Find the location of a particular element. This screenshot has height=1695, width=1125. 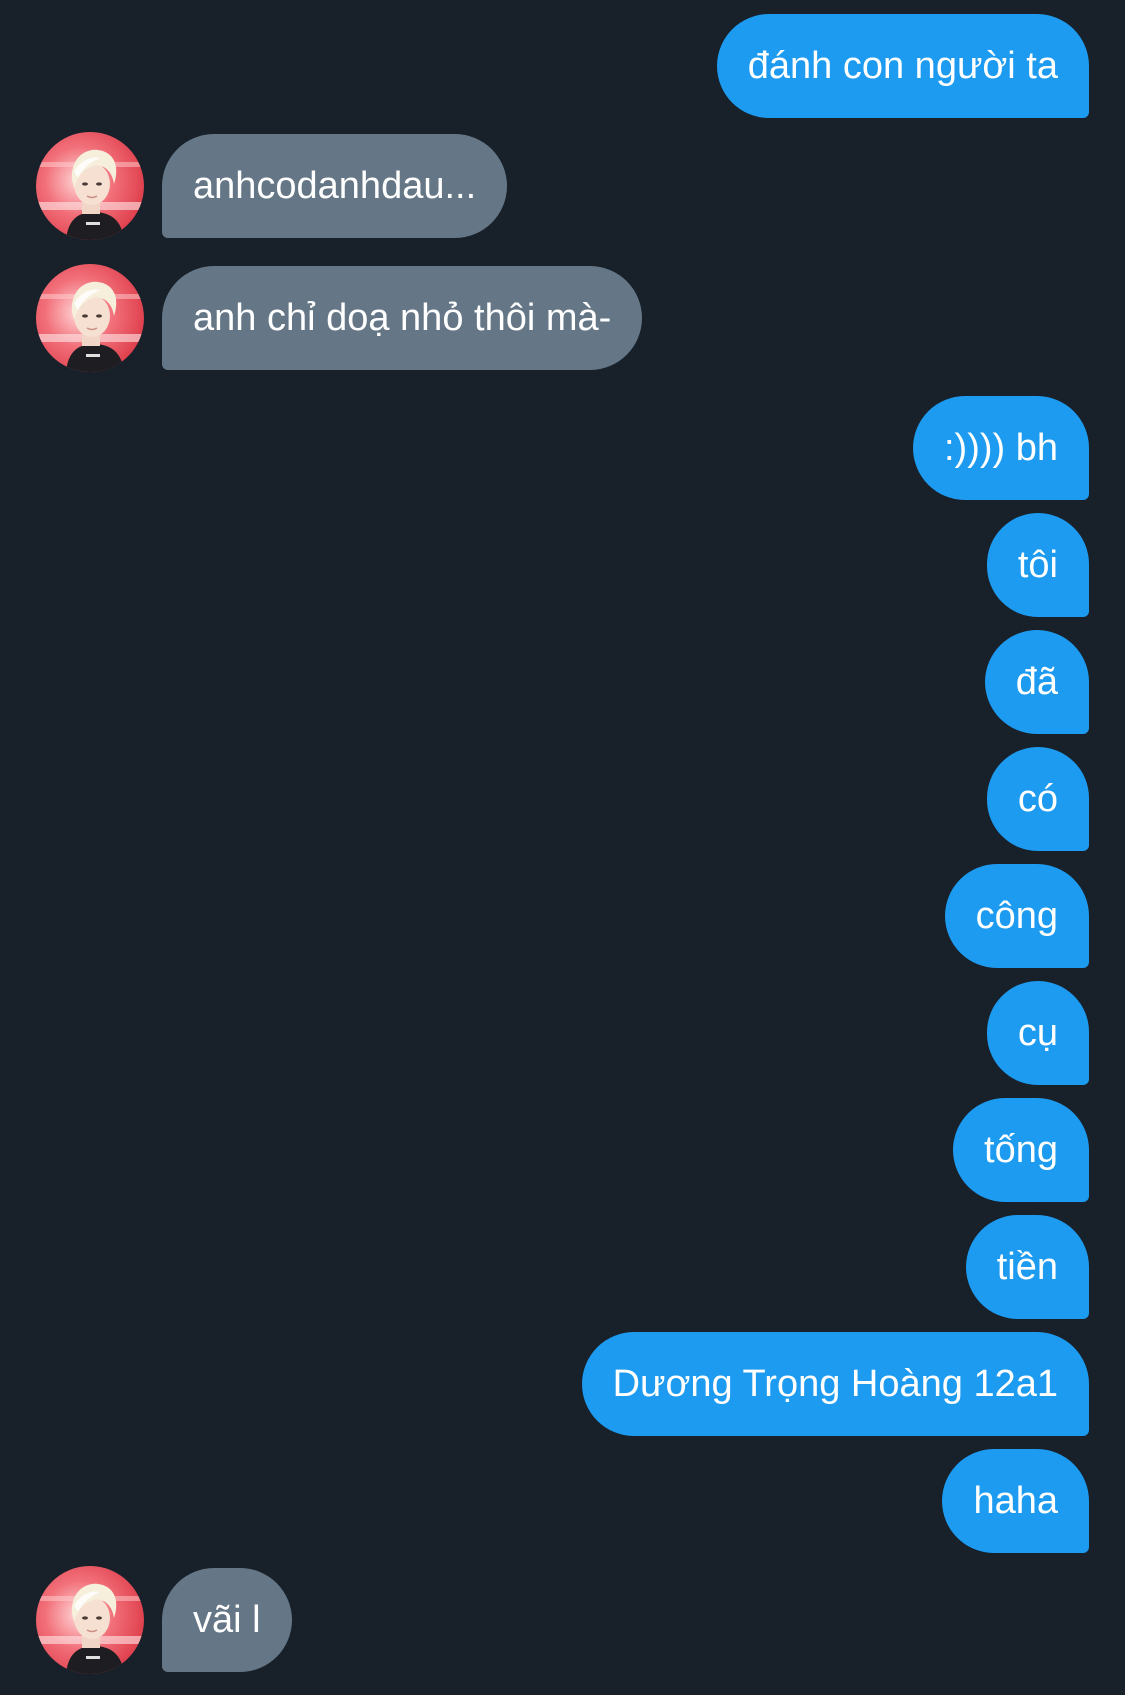

message-text: có is located at coordinates (1037, 798).